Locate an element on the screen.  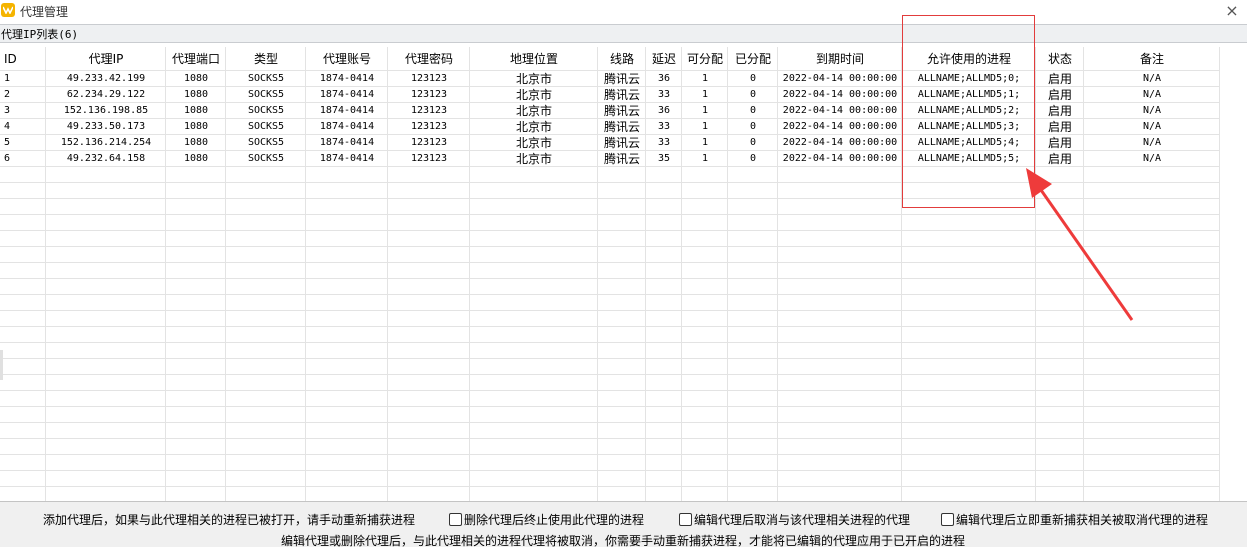
table-cell: ALLNAME;ALLMD5;1; is located at coordinates (969, 94).